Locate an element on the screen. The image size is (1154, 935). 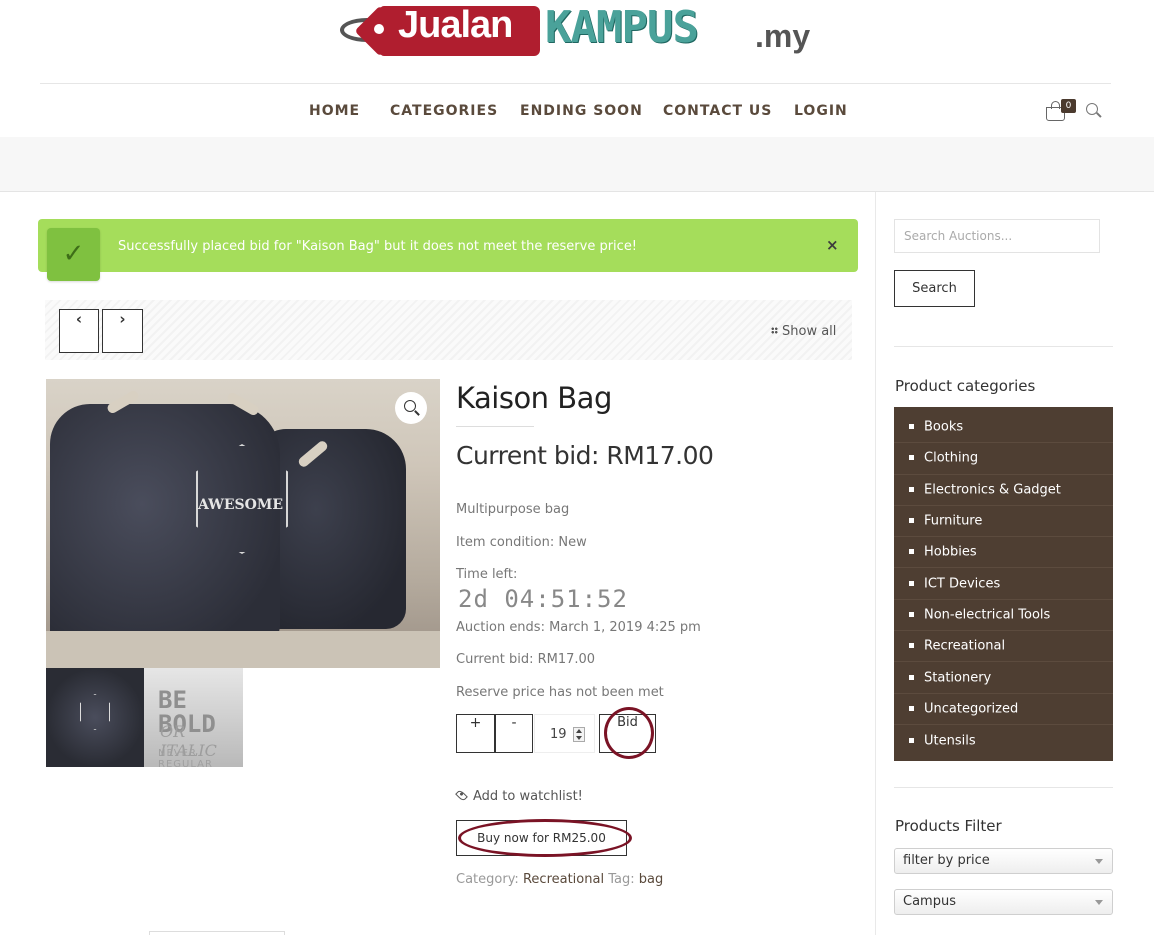
time-left-label: Time left: is located at coordinates (487, 574).